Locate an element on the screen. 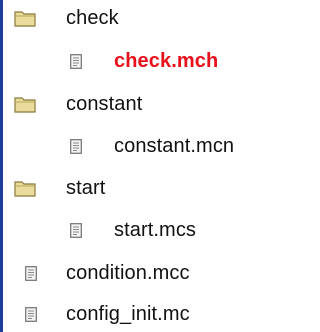 The image size is (320, 332). tree-item-label: start is located at coordinates (86, 188).